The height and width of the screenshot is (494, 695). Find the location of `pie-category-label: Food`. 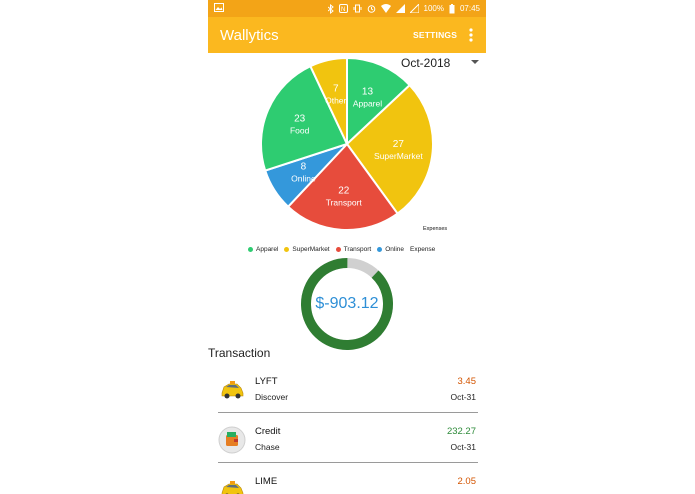

pie-category-label: Food is located at coordinates (300, 131).